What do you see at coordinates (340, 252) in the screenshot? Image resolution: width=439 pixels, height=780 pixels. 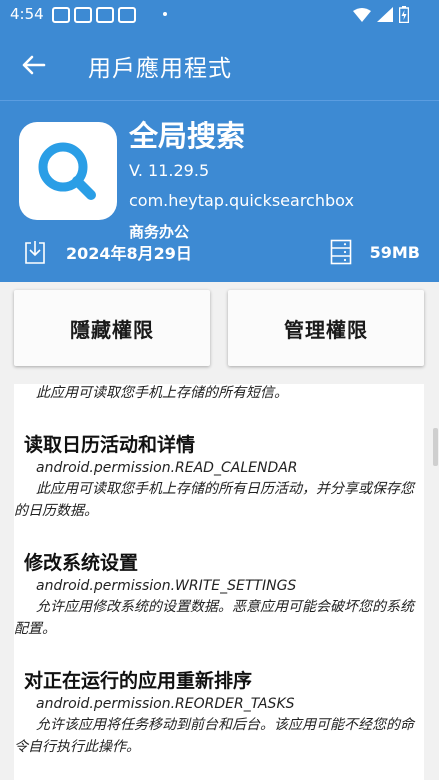 I see `storage-icon` at bounding box center [340, 252].